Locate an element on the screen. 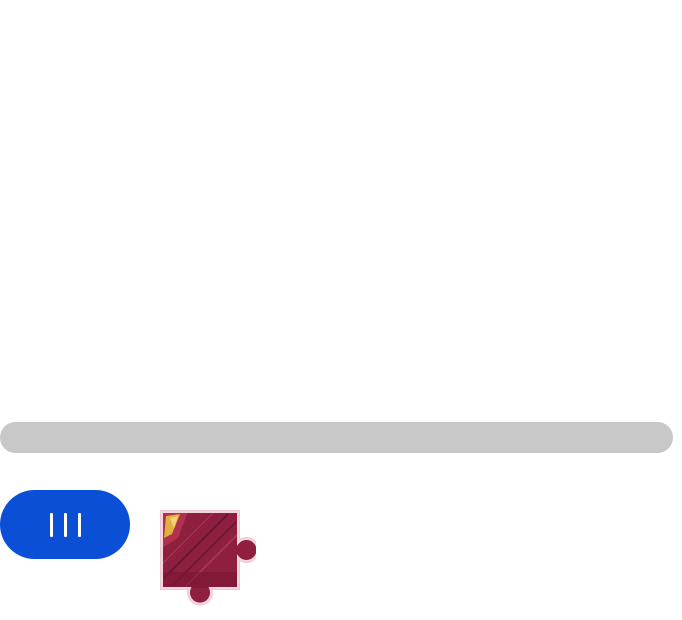 This screenshot has width=682, height=620. slider-track is located at coordinates (336, 437).